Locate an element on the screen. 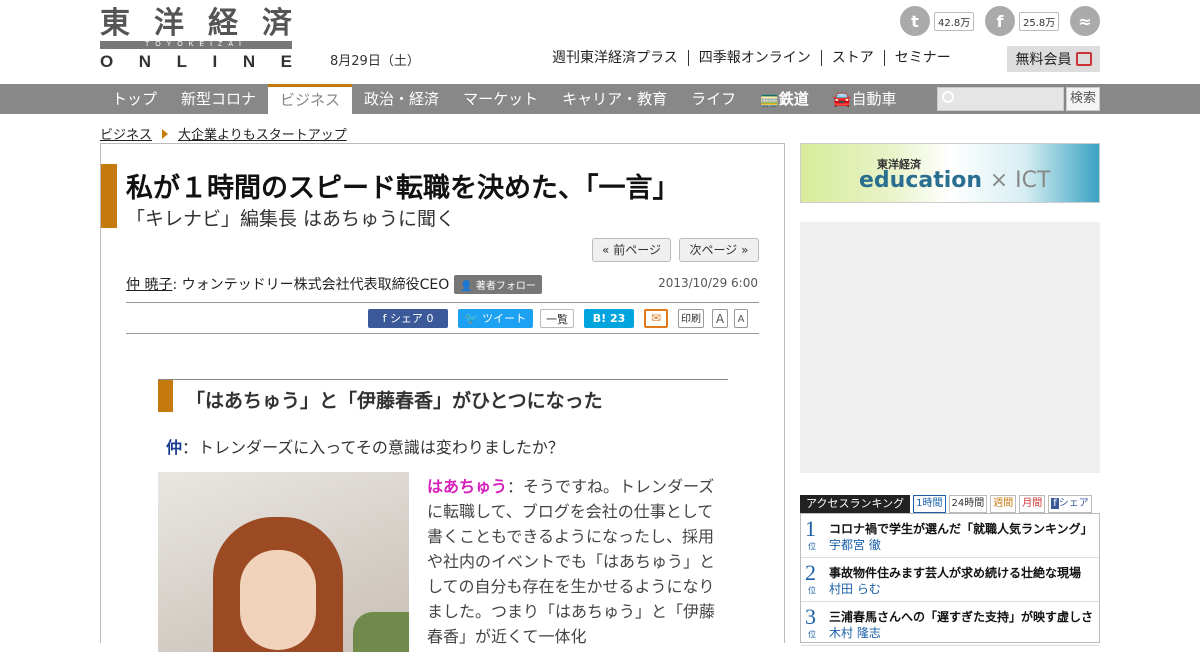  section-heading: 「はあちゅう」と「伊藤春香」がひとつになった is located at coordinates (443, 396).